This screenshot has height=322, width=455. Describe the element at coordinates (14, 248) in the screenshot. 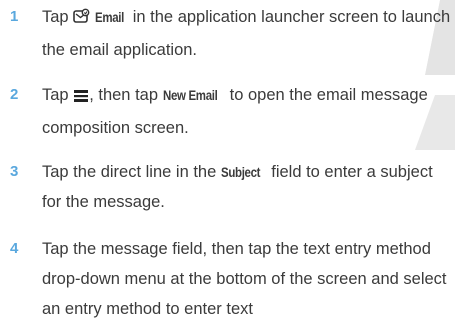

I see `step-number: 4` at that location.